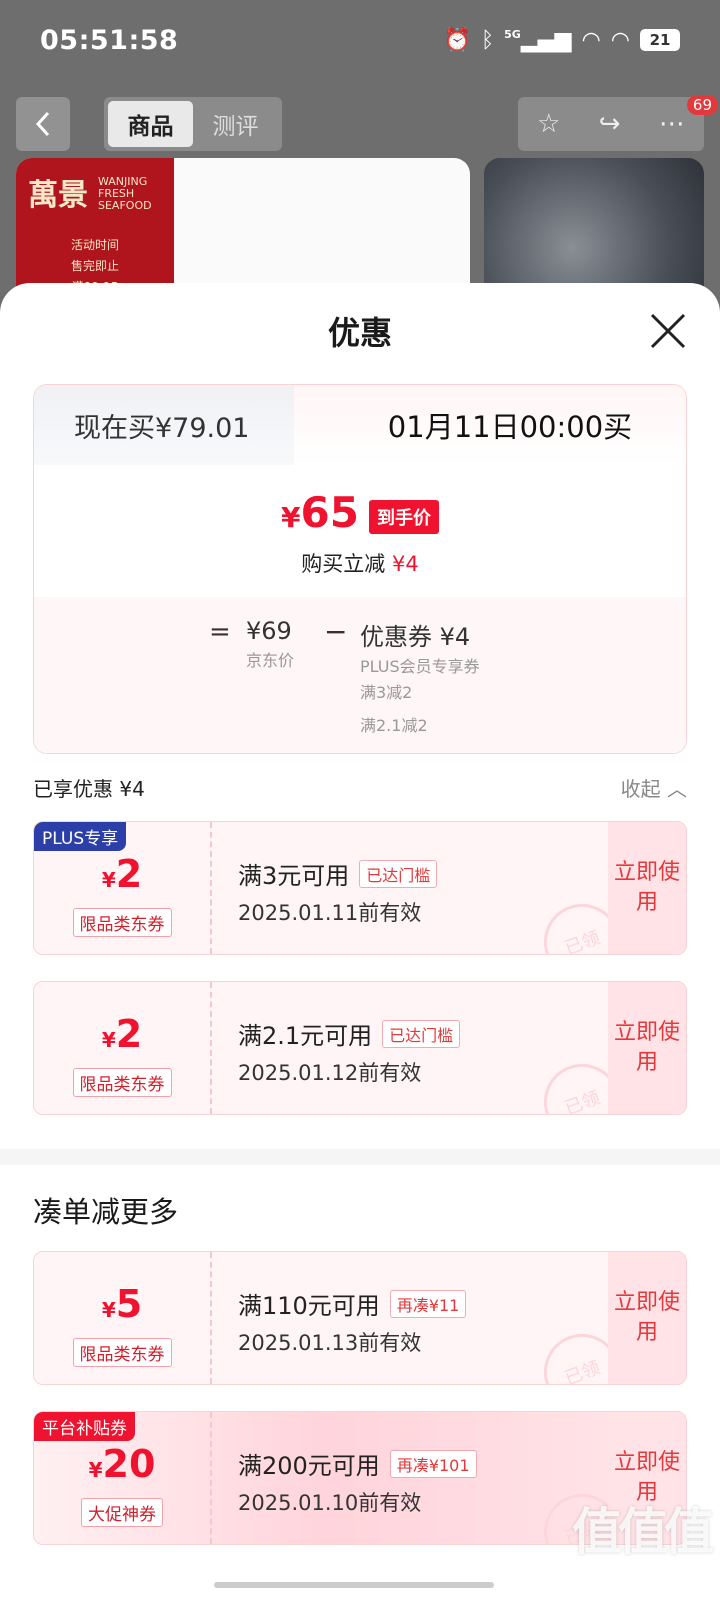 The image size is (720, 1600). What do you see at coordinates (320, 512) in the screenshot?
I see `final-price: ¥65` at bounding box center [320, 512].